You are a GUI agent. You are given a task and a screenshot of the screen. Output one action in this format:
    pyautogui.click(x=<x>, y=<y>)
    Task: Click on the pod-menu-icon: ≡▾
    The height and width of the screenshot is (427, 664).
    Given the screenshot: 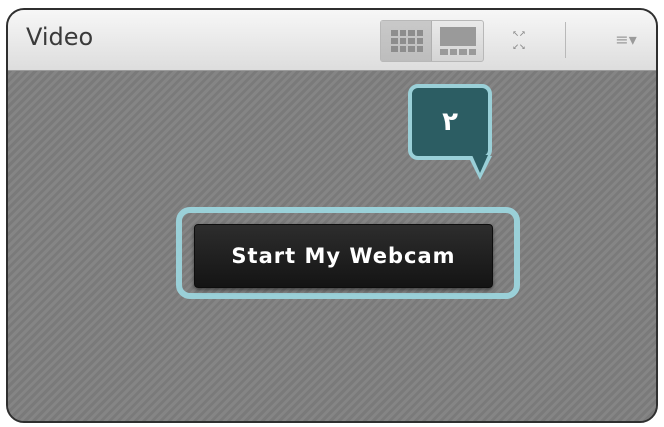 What is the action you would take?
    pyautogui.click(x=626, y=39)
    